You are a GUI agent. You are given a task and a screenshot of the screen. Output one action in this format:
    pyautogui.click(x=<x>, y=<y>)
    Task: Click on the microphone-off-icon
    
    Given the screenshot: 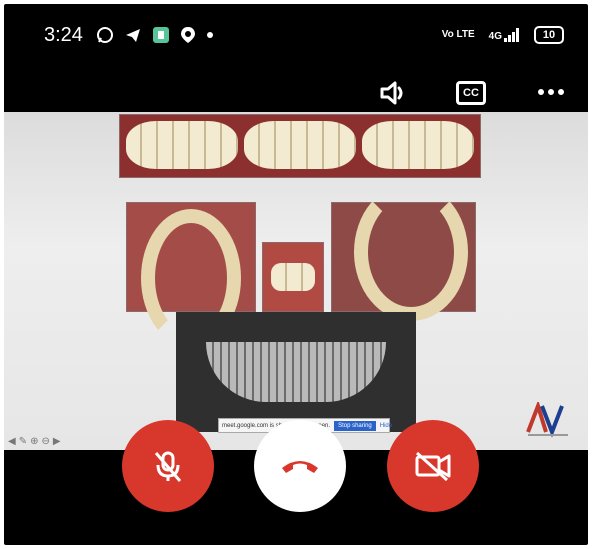 What is the action you would take?
    pyautogui.click(x=168, y=466)
    